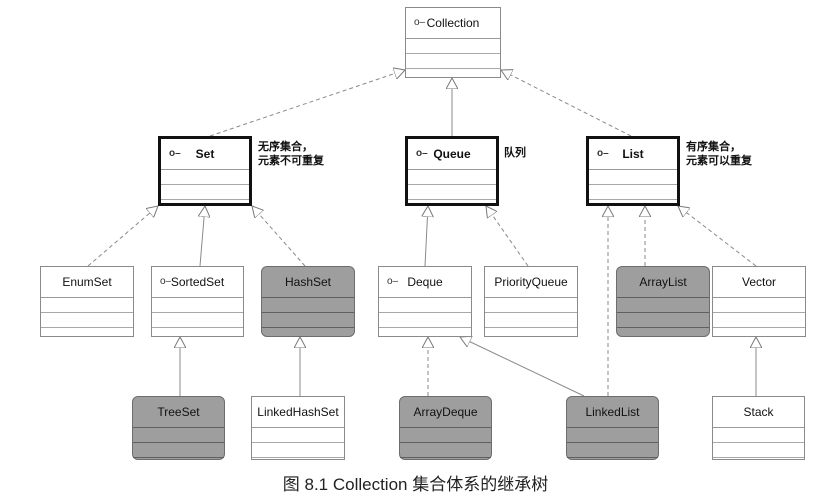 This screenshot has height=504, width=831. What do you see at coordinates (291, 154) in the screenshot?
I see `set-note: 无序集合， 元素不可重复` at bounding box center [291, 154].